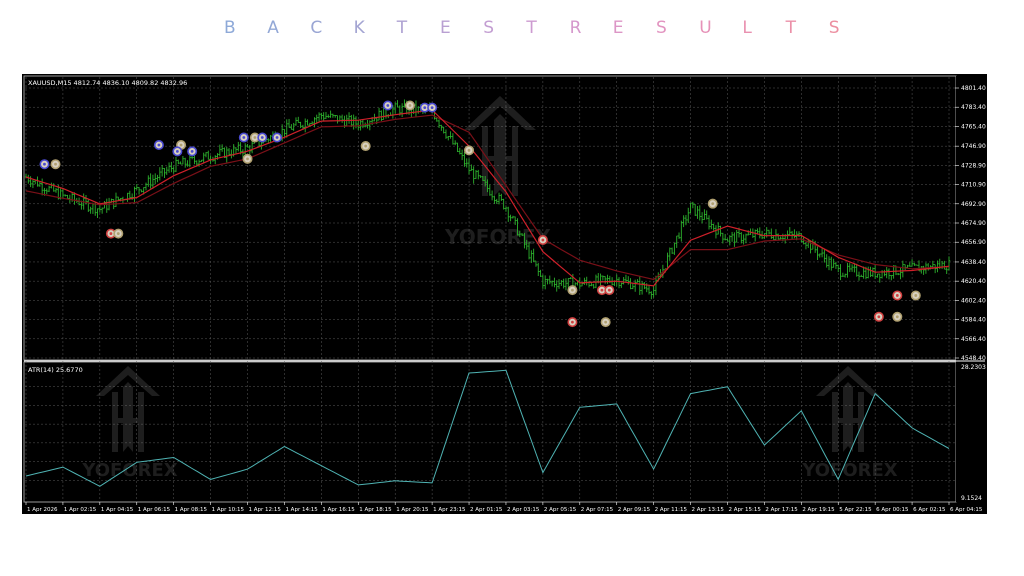  I want to click on time-label: 6 Apr 02:15, so click(929, 510).